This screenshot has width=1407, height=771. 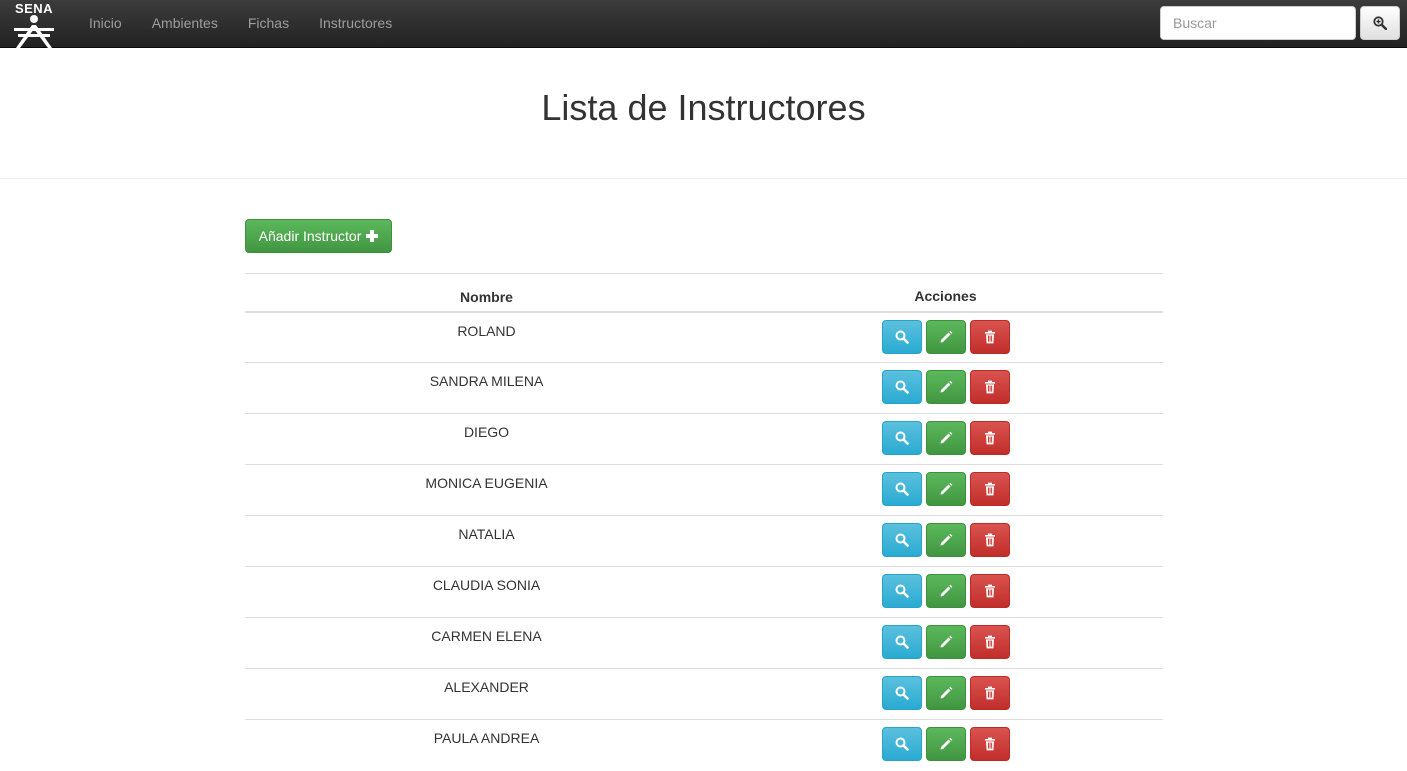 I want to click on instructor-name: CLAUDIA SONIA, so click(x=486, y=592).